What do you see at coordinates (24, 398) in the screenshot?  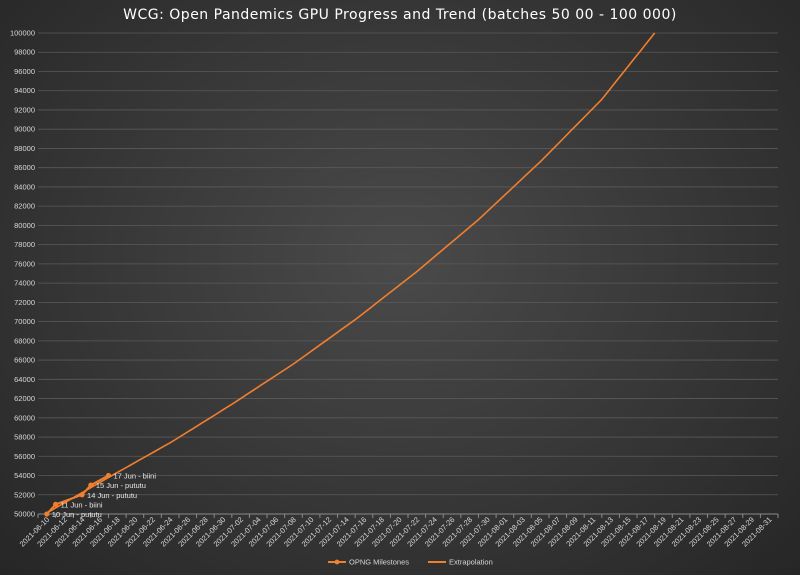 I see `y-tick-label: 62000` at bounding box center [24, 398].